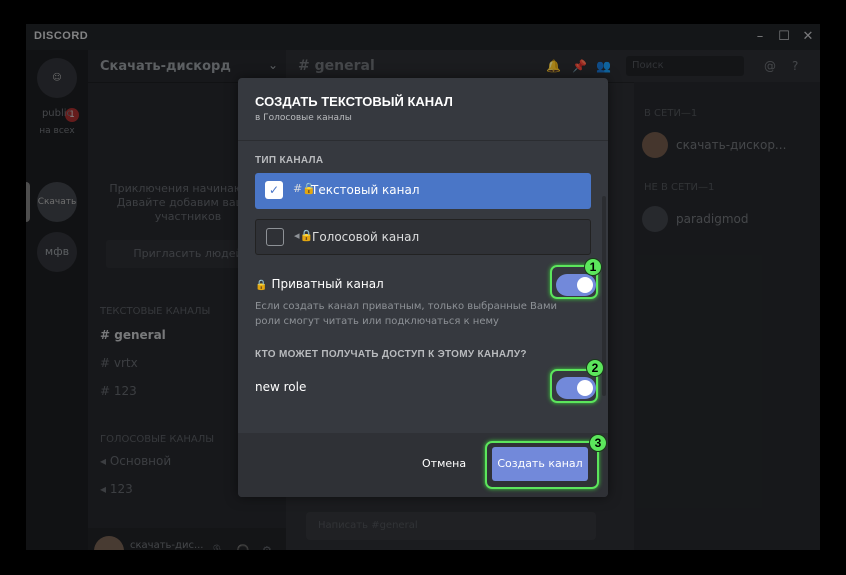 The height and width of the screenshot is (575, 846). What do you see at coordinates (444, 463) in the screenshot?
I see `cancel-button: Отмена` at bounding box center [444, 463].